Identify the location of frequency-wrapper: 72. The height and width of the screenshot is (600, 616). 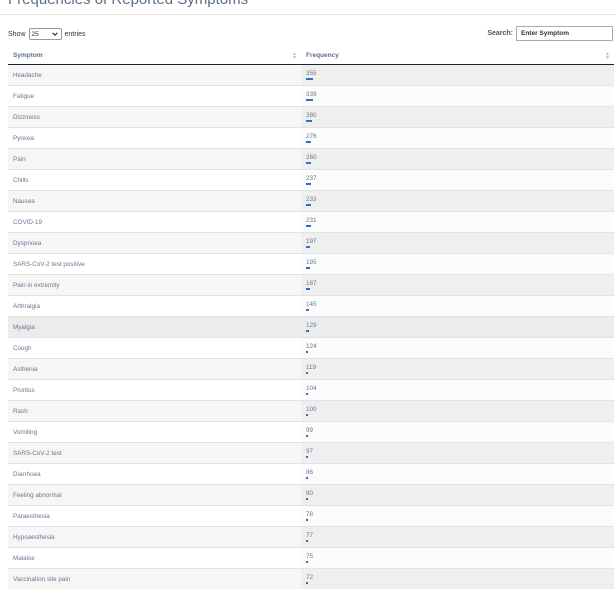
(457, 579).